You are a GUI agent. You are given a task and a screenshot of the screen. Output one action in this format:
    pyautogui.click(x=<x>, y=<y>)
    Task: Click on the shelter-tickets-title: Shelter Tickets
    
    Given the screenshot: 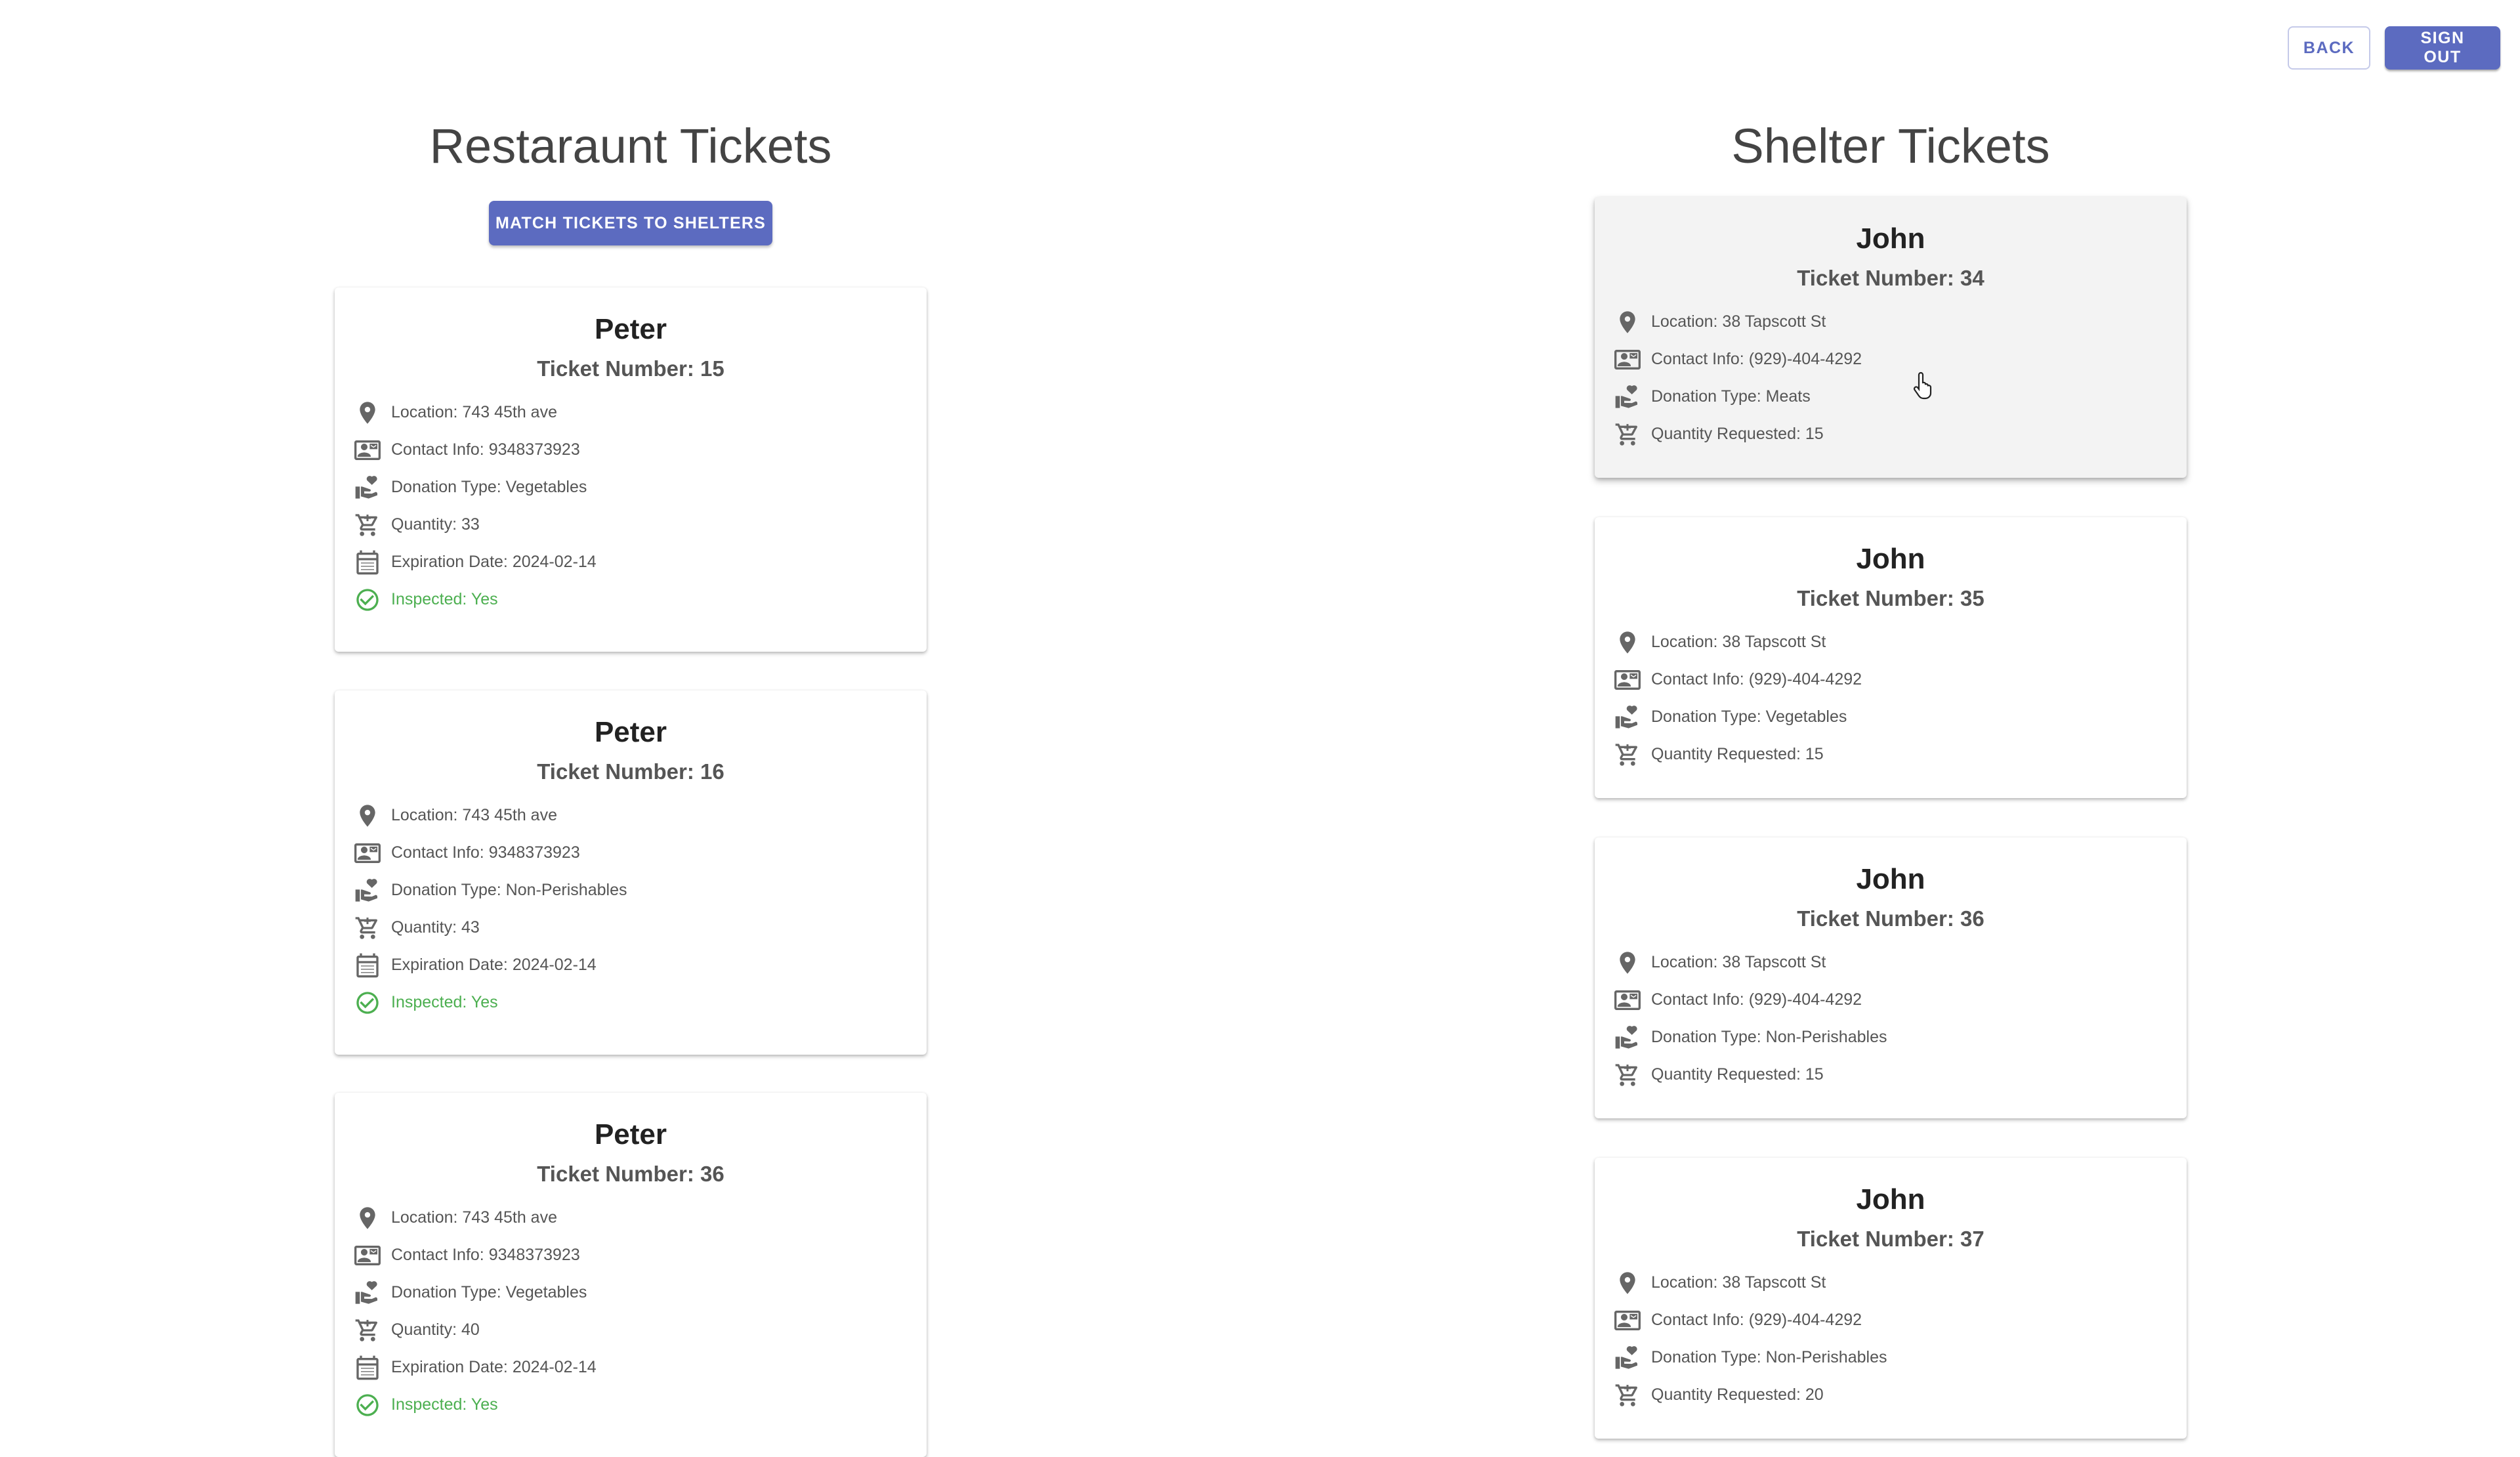 What is the action you would take?
    pyautogui.click(x=1890, y=146)
    